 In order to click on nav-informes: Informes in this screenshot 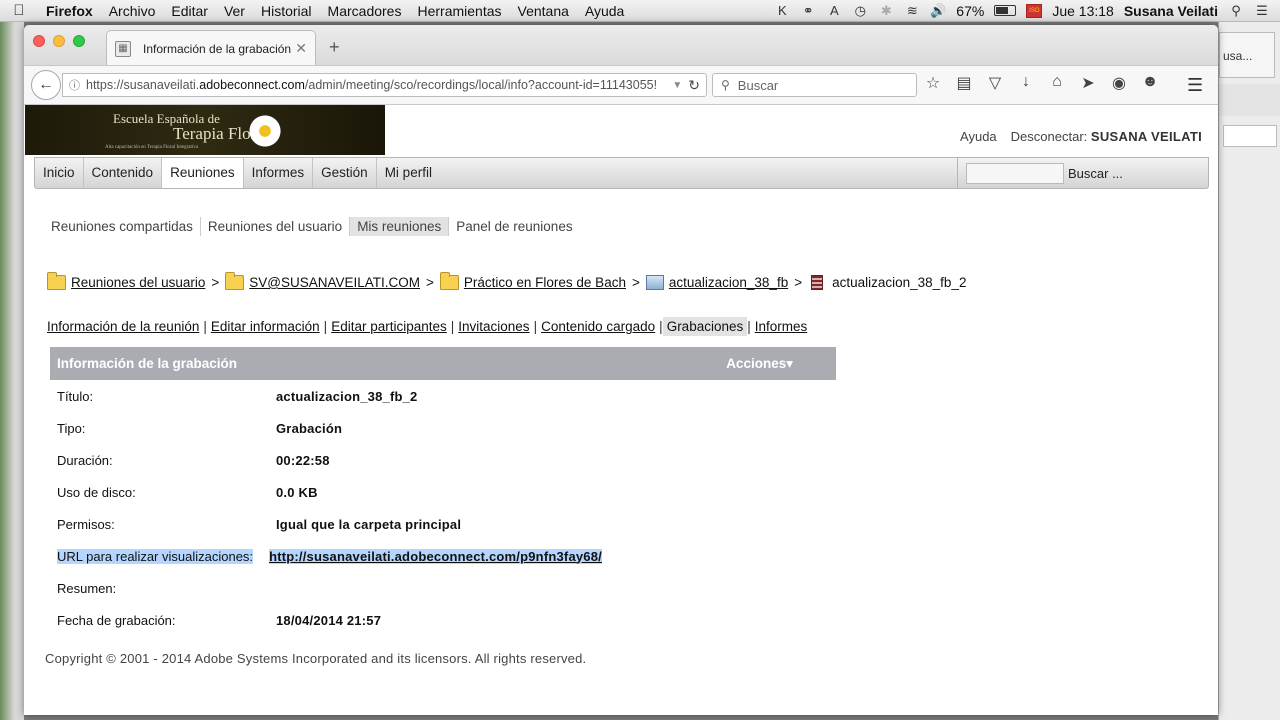, I will do `click(279, 173)`.